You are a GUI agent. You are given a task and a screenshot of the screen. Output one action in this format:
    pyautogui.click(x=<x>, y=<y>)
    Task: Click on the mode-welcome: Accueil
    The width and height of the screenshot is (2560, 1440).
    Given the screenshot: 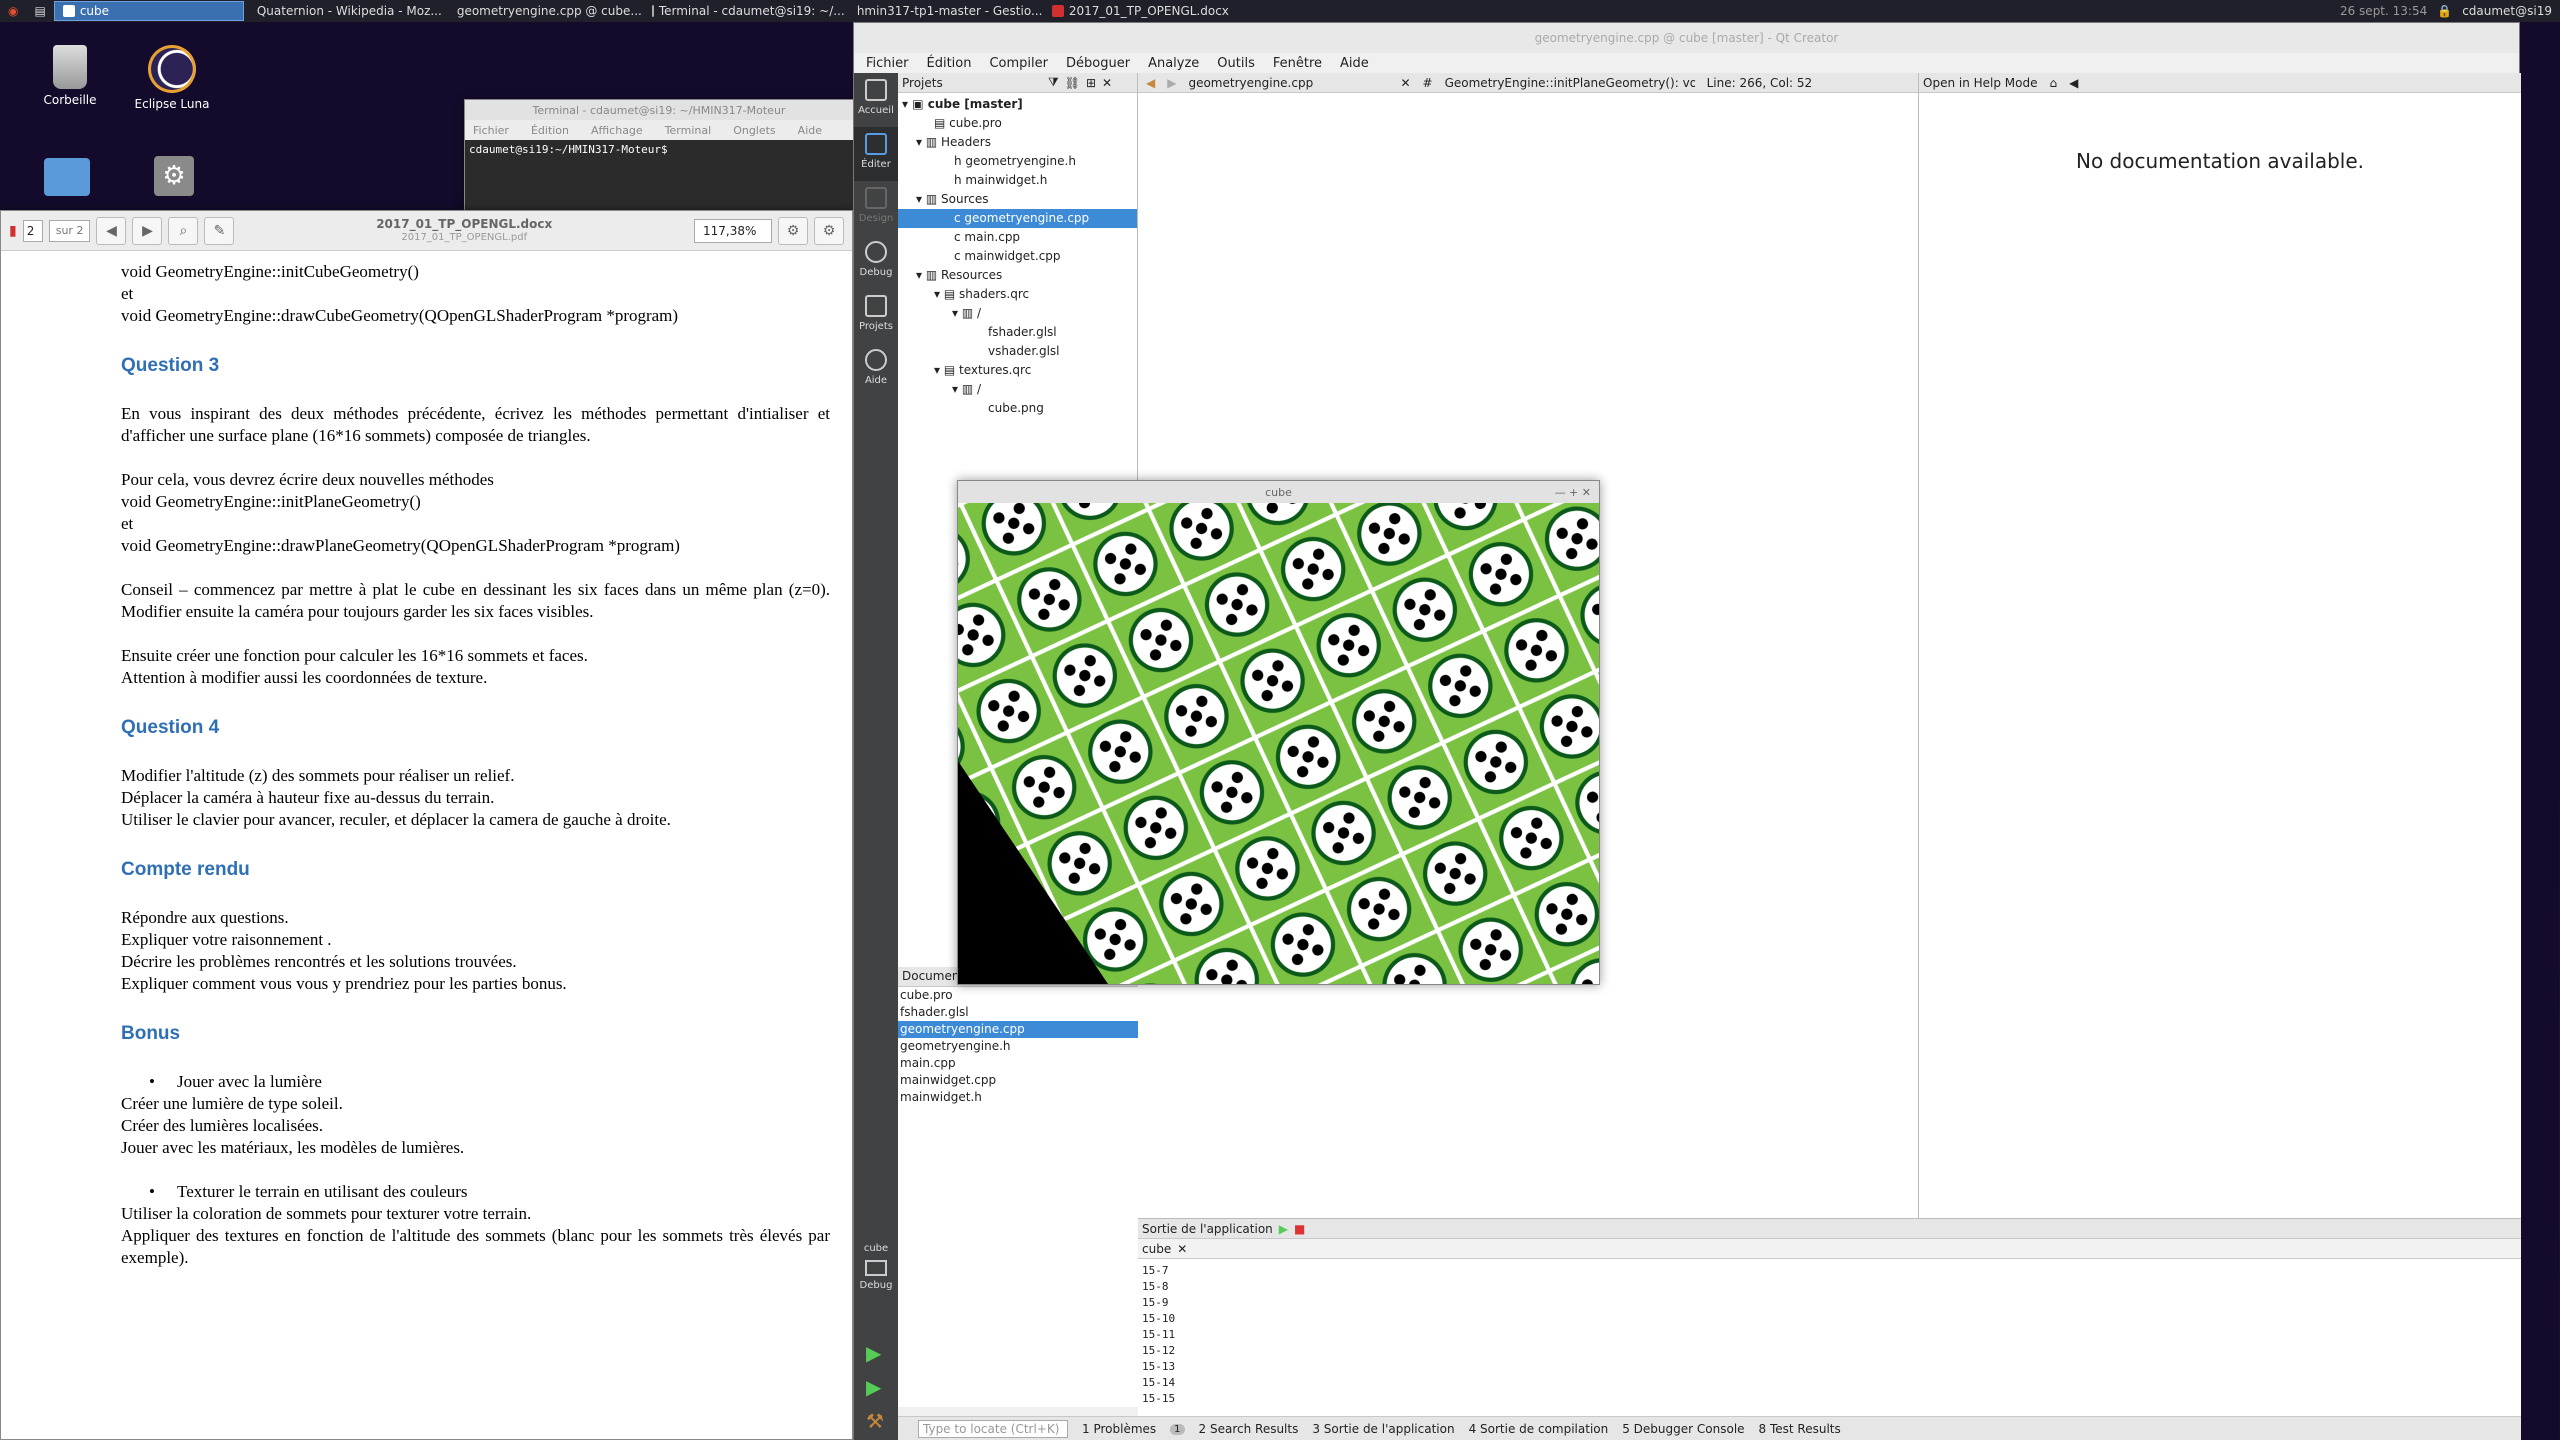 What is the action you would take?
    pyautogui.click(x=876, y=100)
    